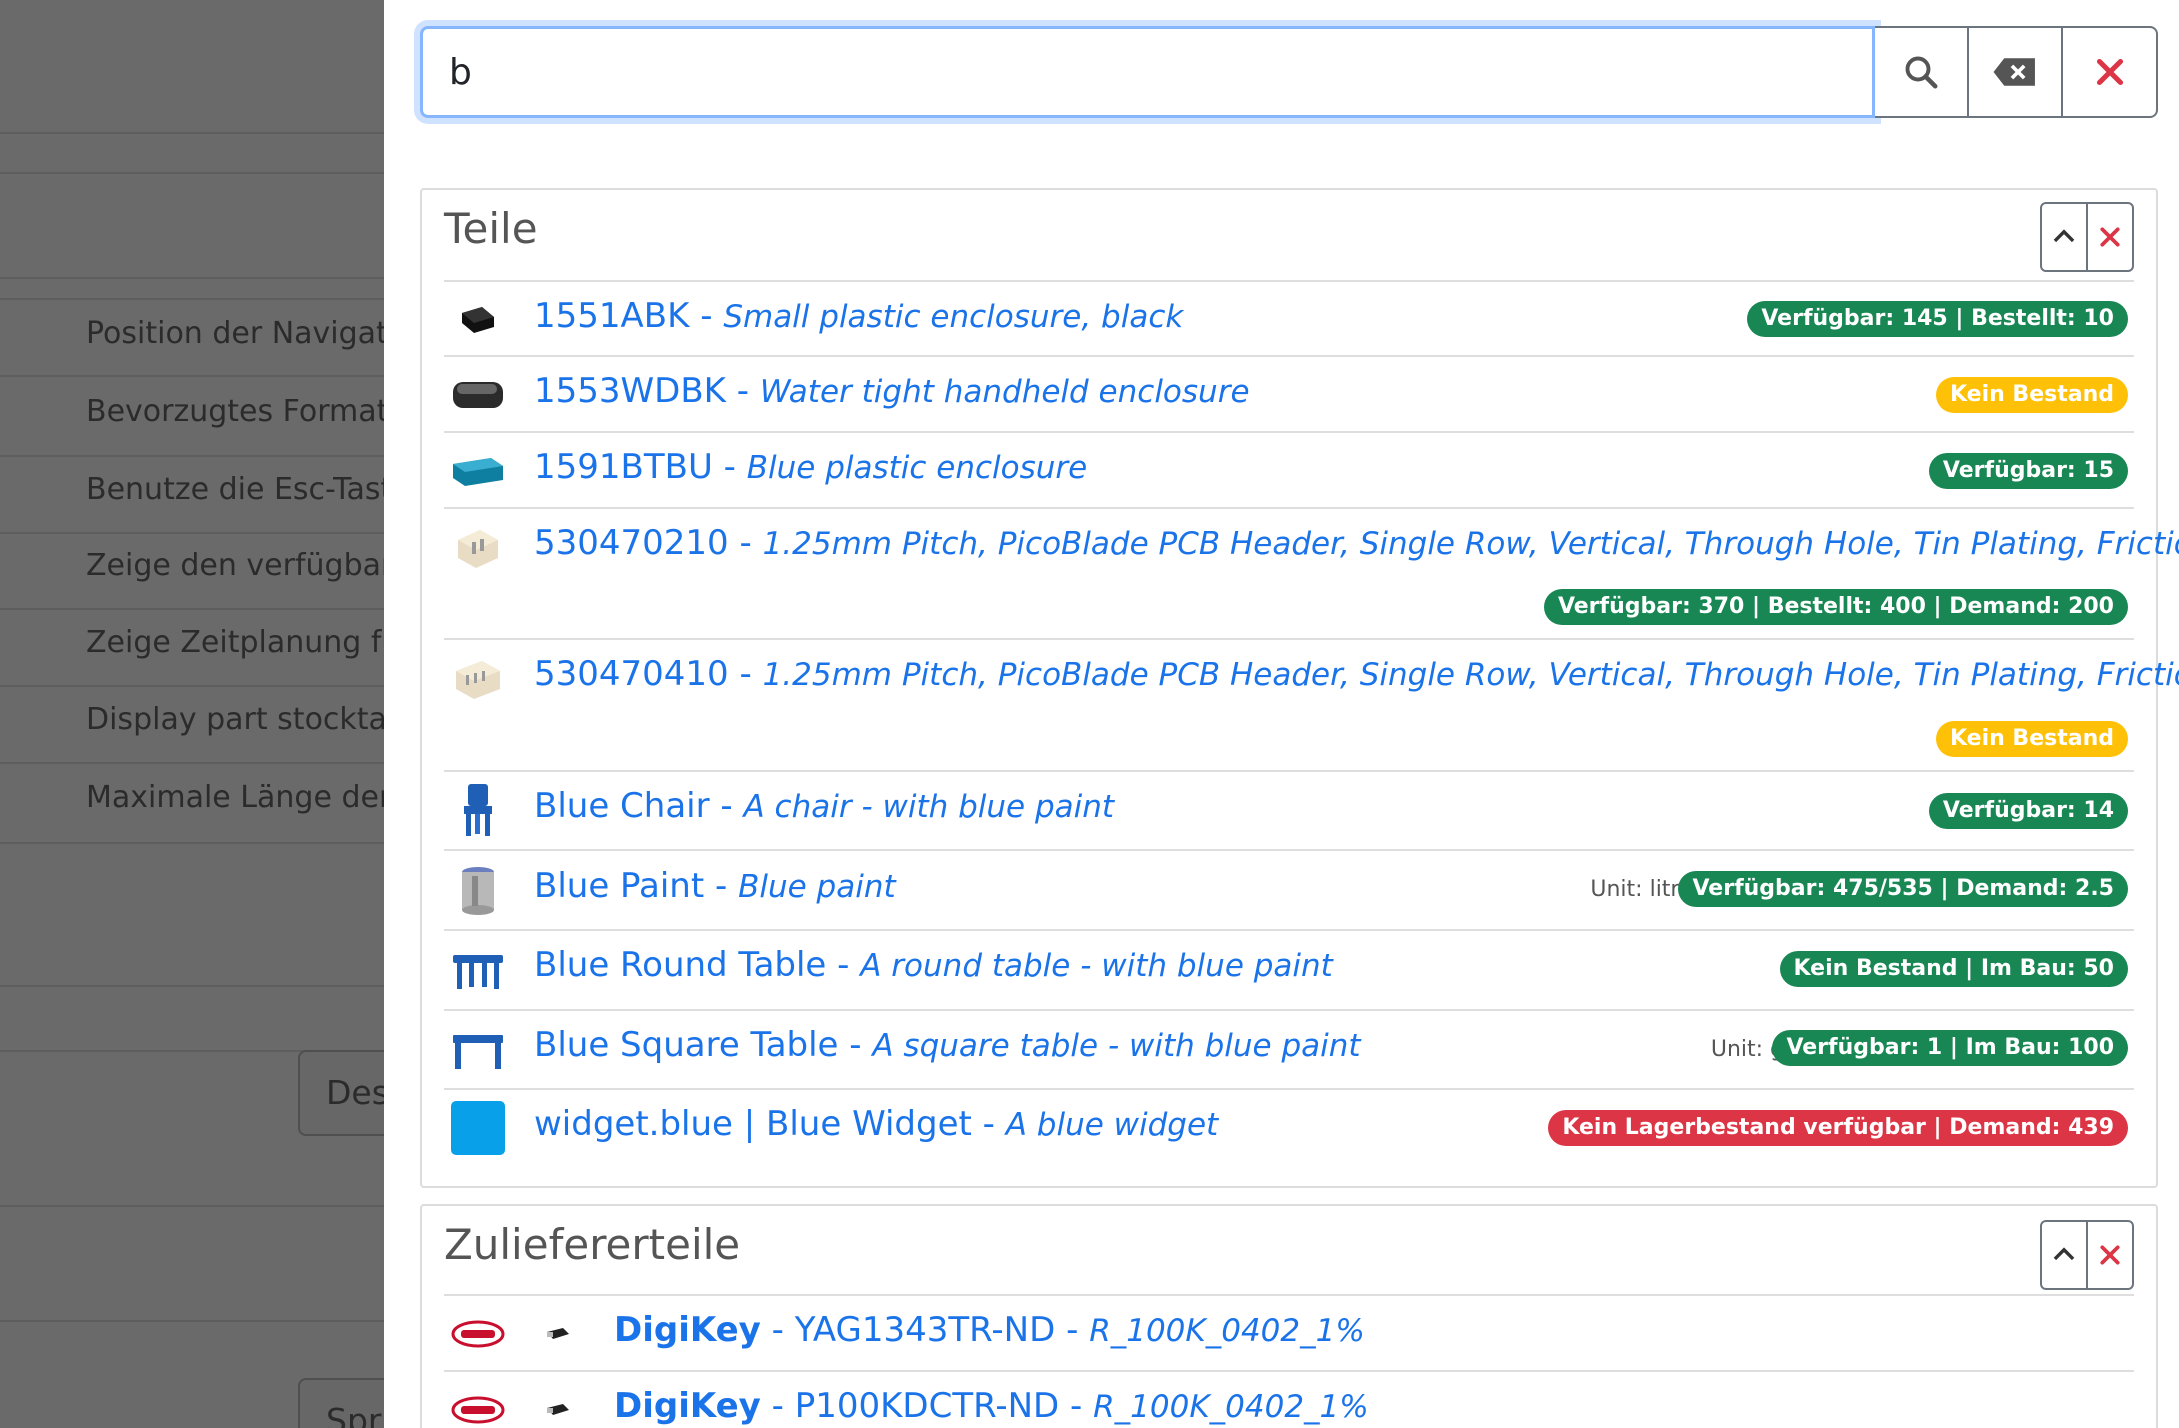  I want to click on clear-search-button, so click(2016, 72).